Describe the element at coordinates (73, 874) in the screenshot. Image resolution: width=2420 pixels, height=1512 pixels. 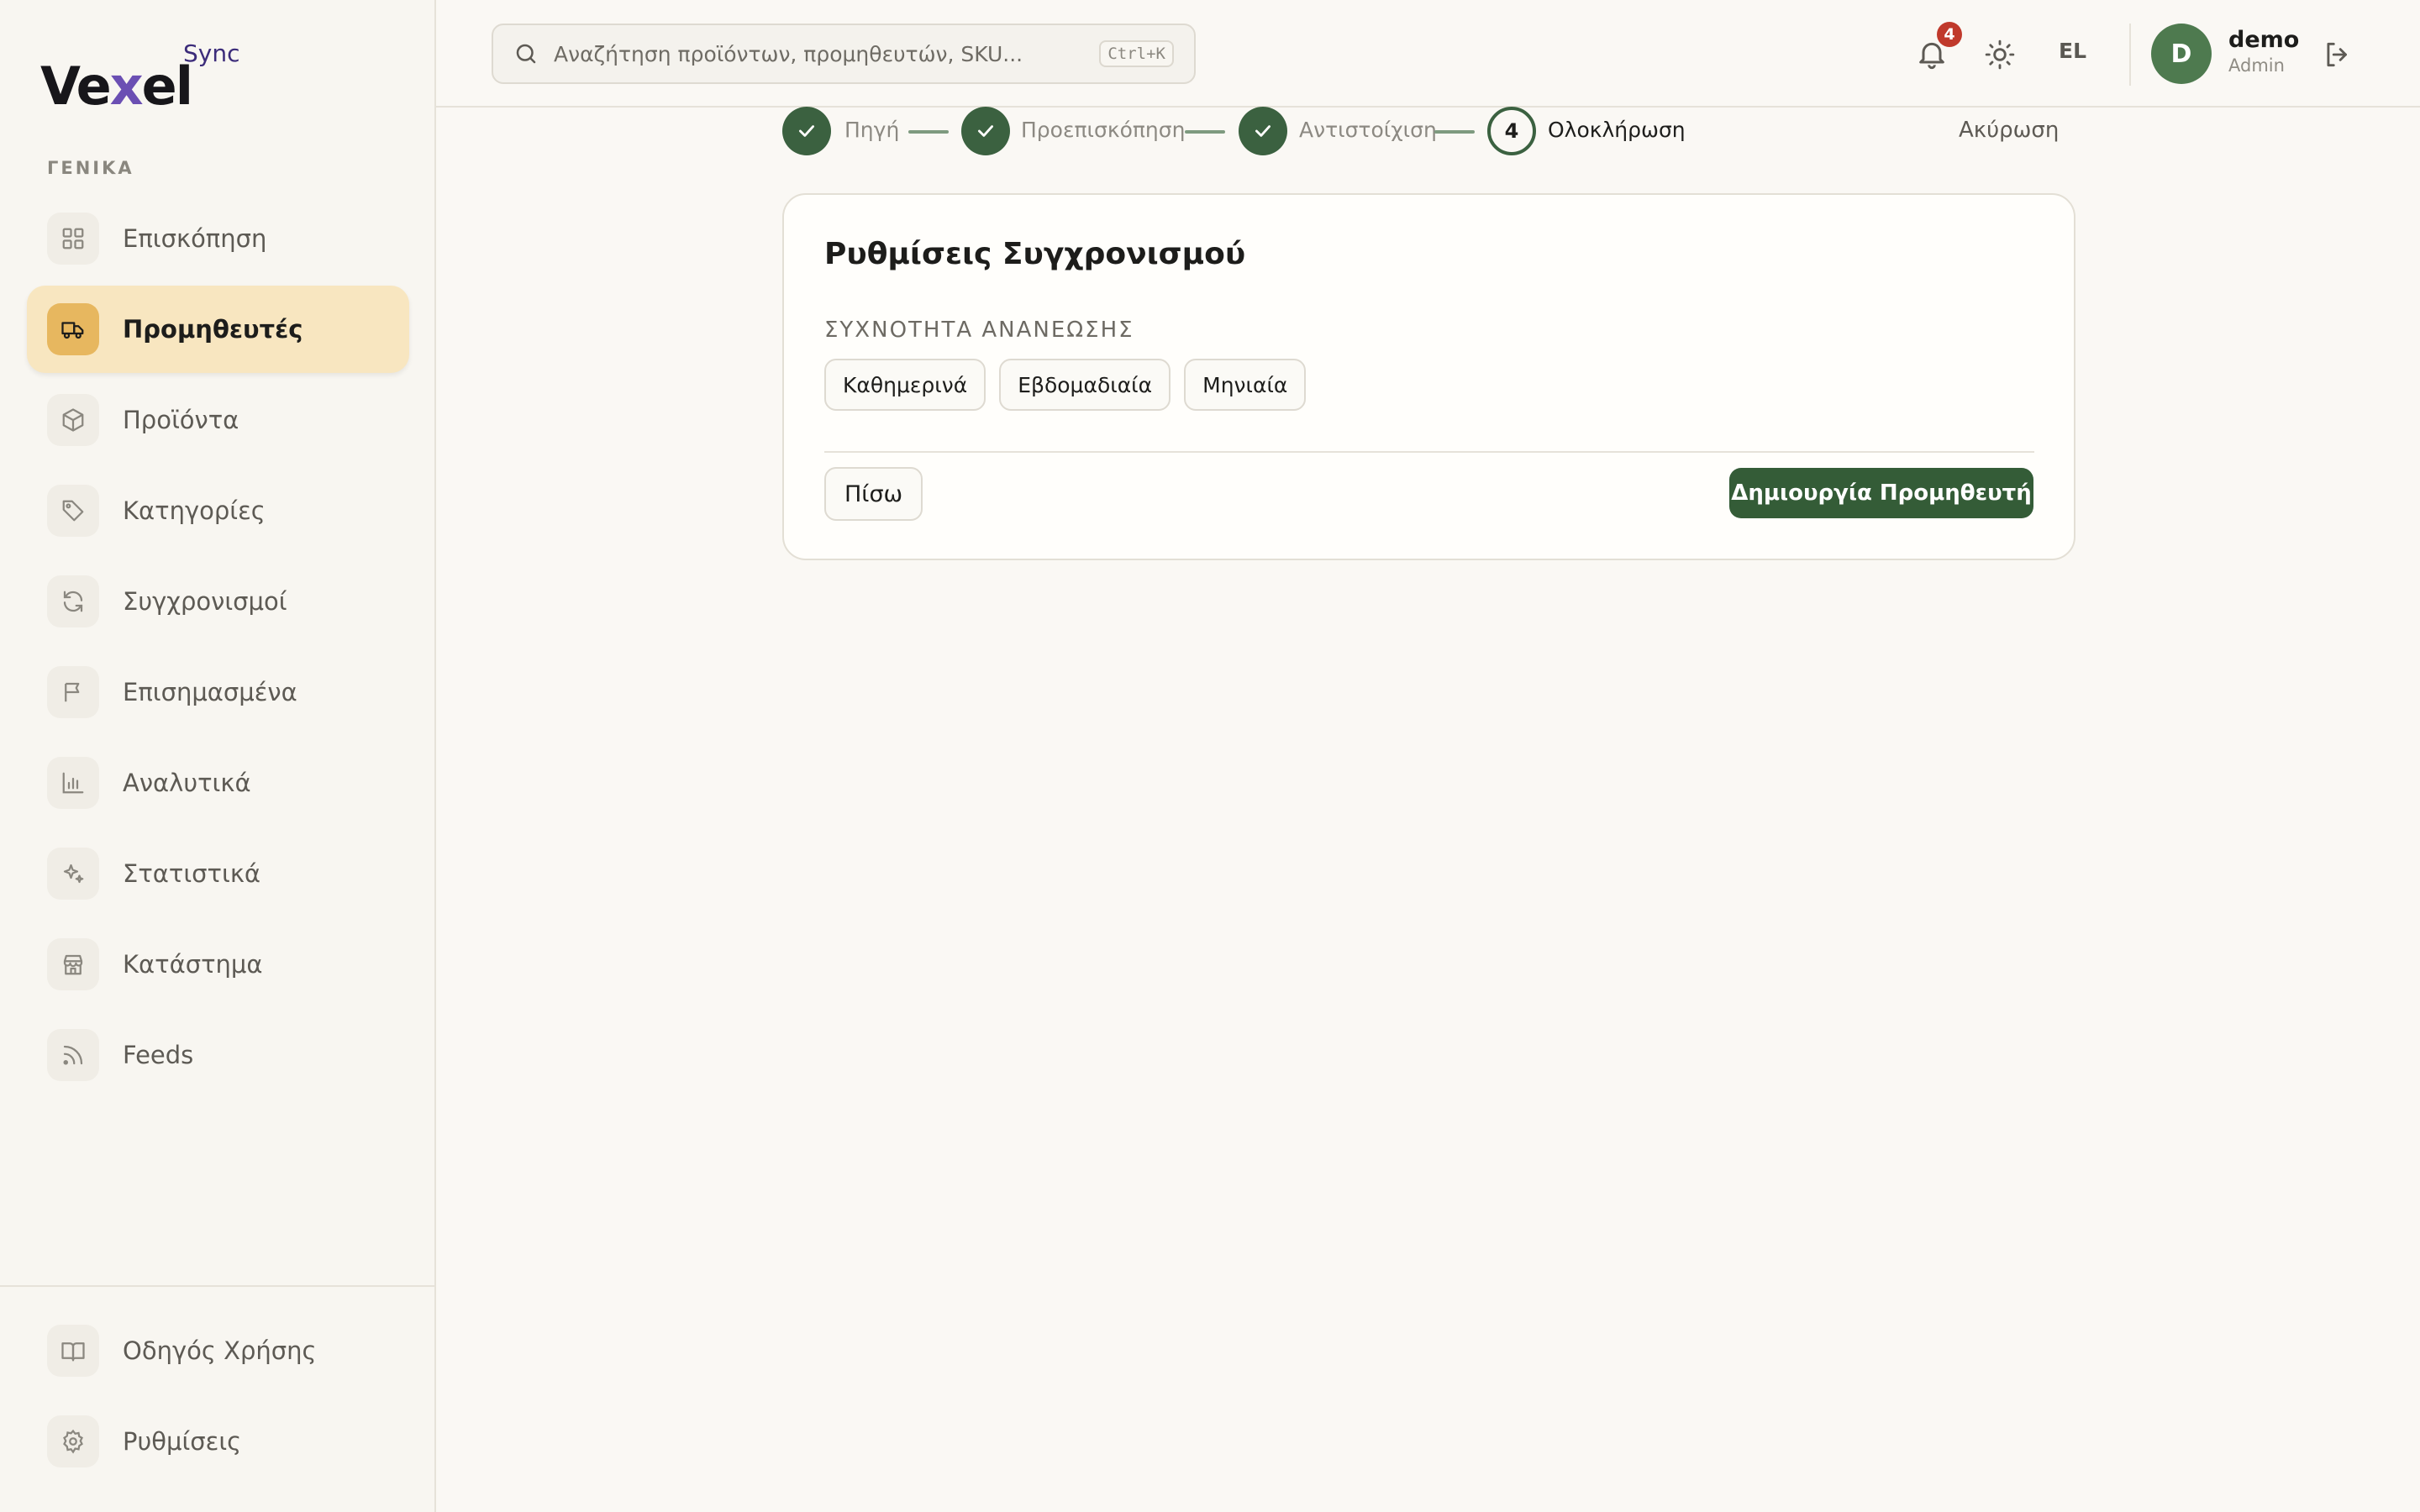
I see `sparkles-icon` at that location.